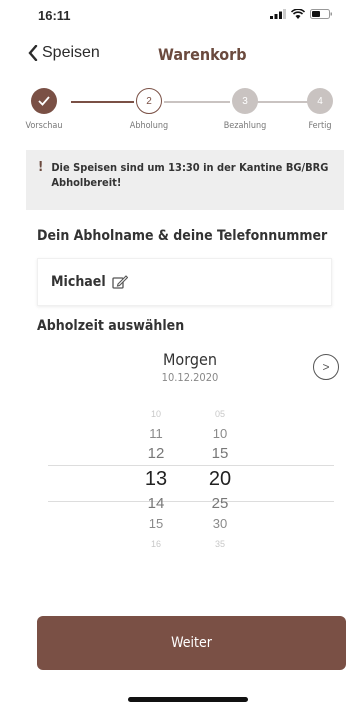 This screenshot has width=356, height=712. I want to click on signal-icon, so click(278, 14).